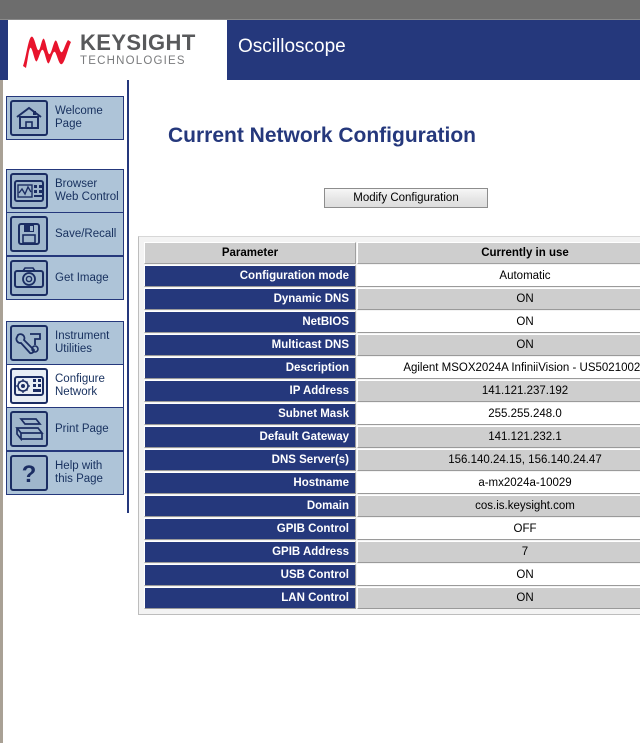 The width and height of the screenshot is (640, 743). What do you see at coordinates (76, 184) in the screenshot?
I see `sidebar-item-label-line1: Browser` at bounding box center [76, 184].